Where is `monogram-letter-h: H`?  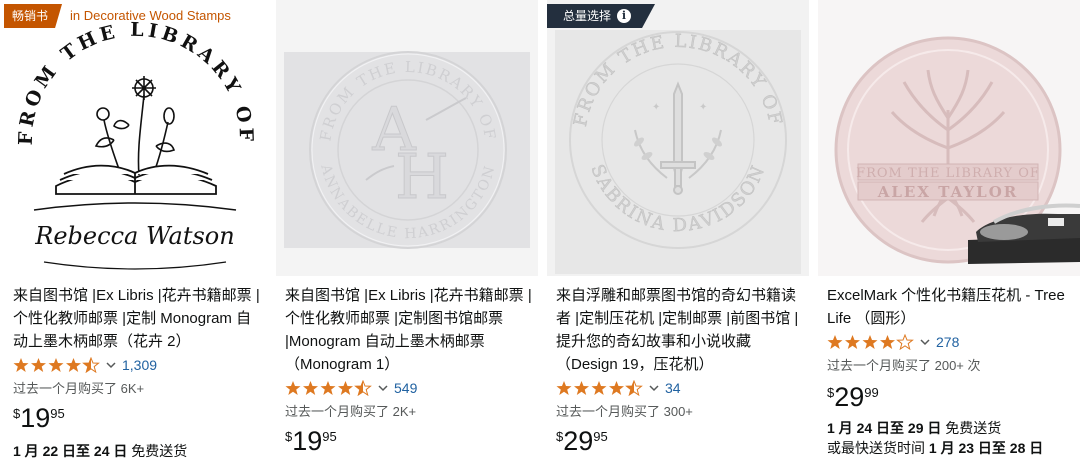
monogram-letter-h: H is located at coordinates (422, 176).